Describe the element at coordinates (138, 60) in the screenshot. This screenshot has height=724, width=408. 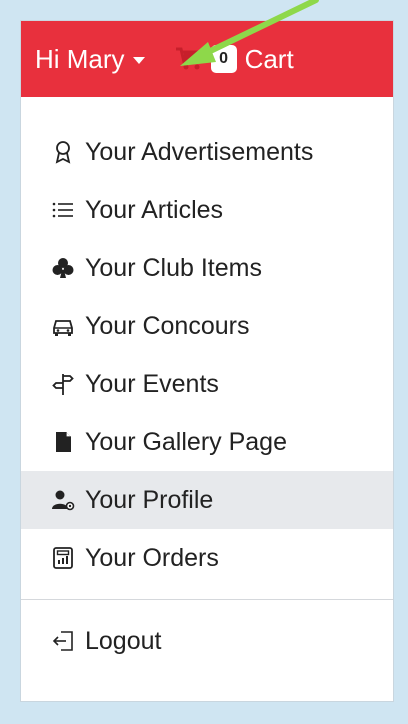
I see `caret-down-icon` at that location.